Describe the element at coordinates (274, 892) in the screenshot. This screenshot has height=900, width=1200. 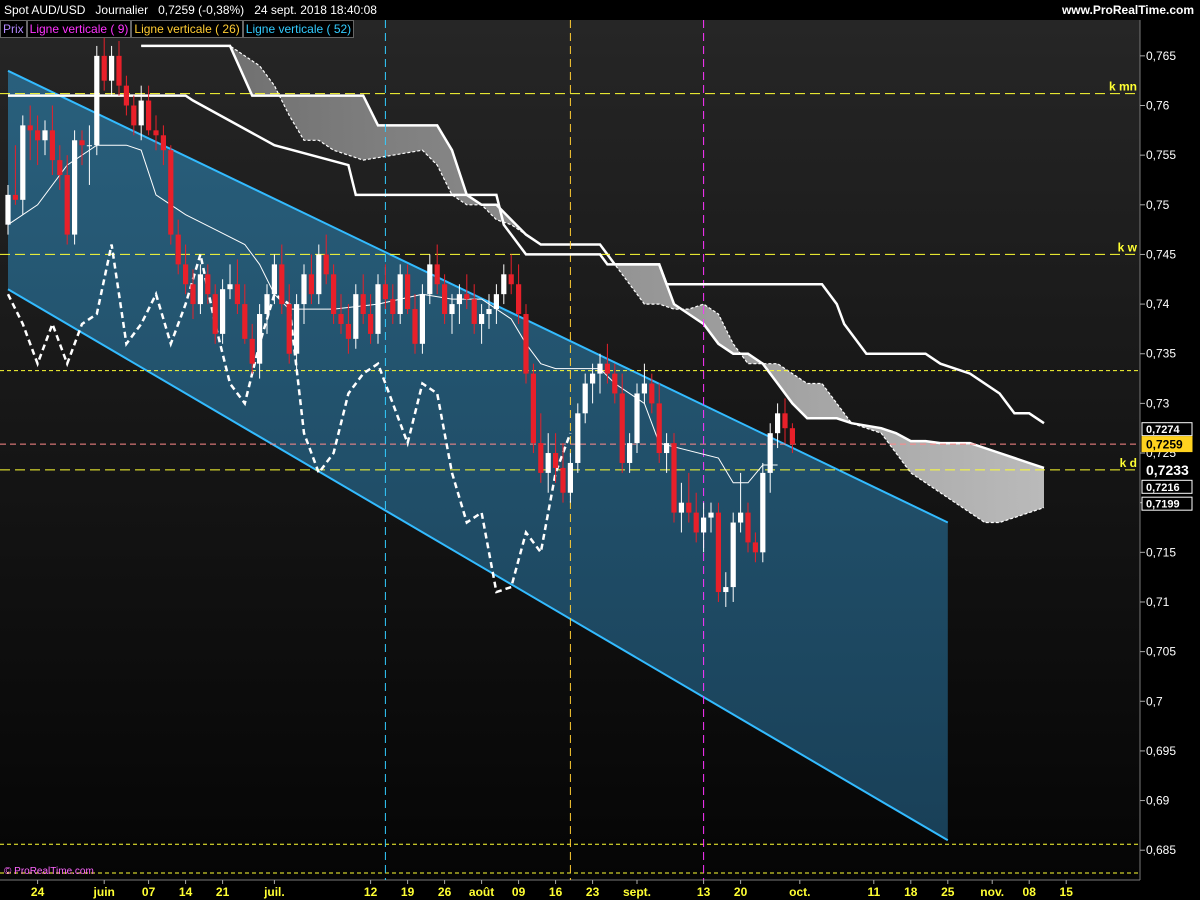
I see `x-tick-label: juil.` at that location.